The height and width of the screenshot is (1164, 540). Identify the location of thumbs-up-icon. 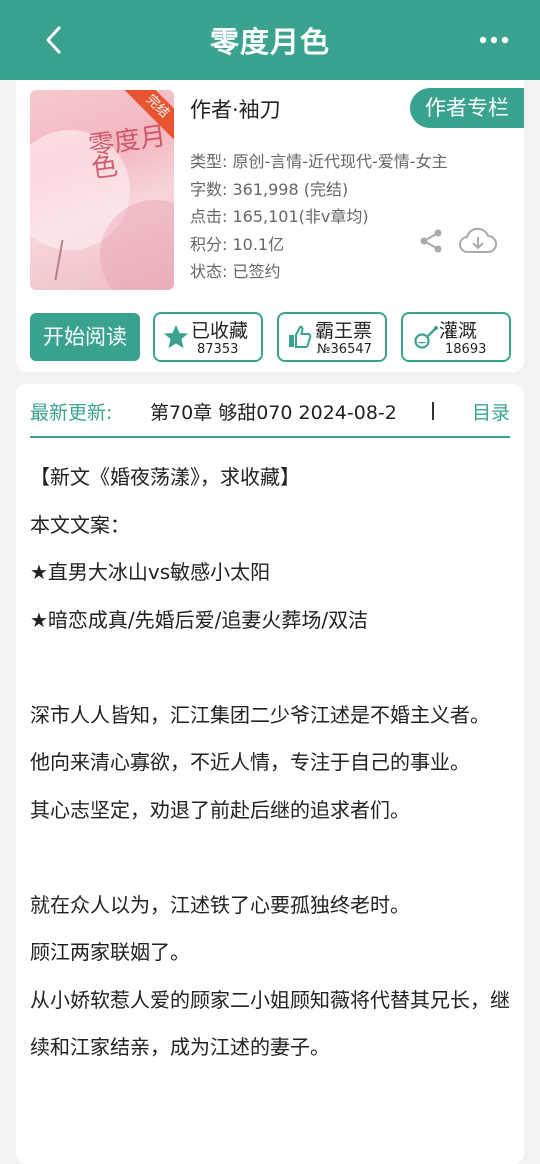
(300, 336).